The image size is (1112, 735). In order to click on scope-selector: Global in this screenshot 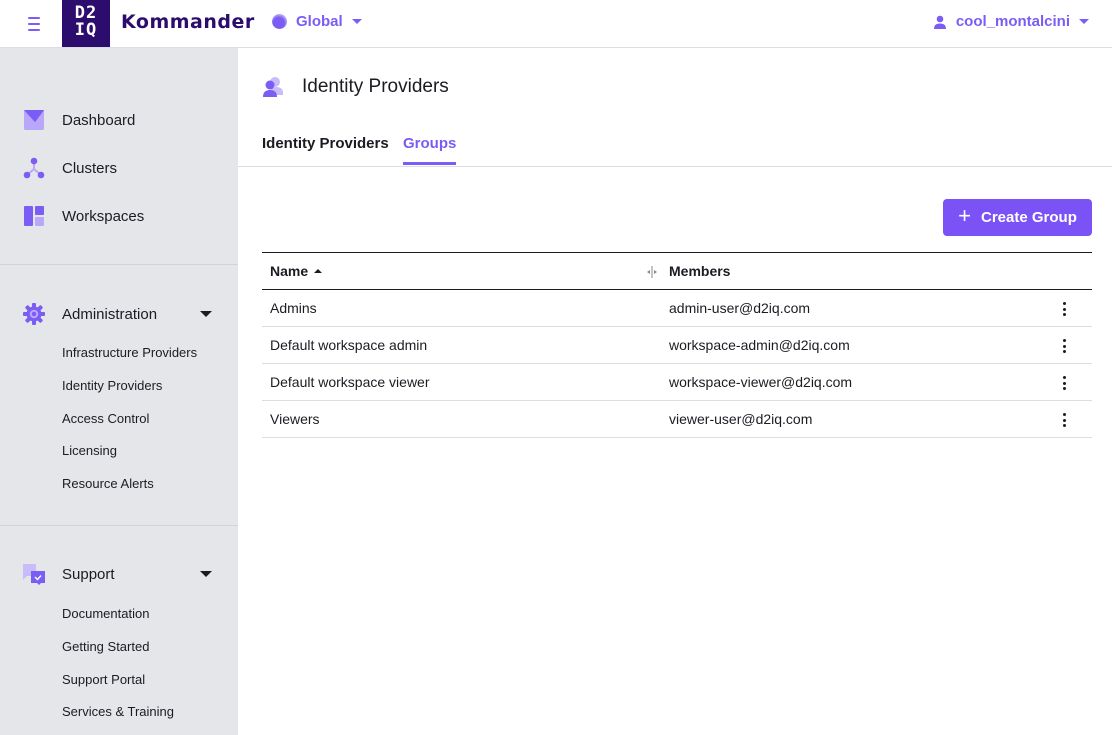, I will do `click(317, 21)`.